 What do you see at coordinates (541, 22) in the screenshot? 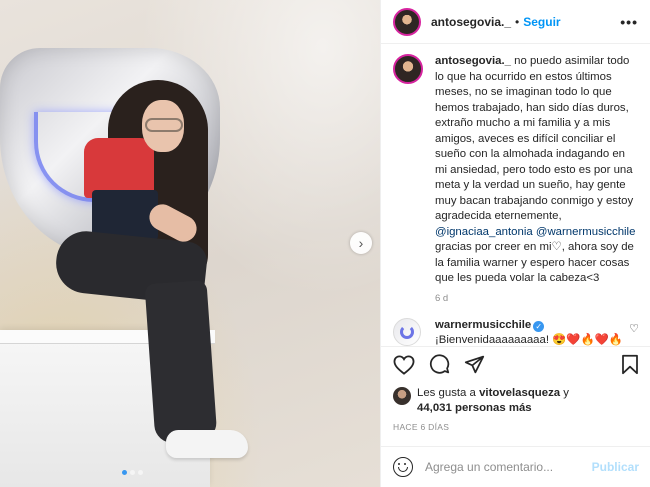
I see `follow-button: Seguir` at bounding box center [541, 22].